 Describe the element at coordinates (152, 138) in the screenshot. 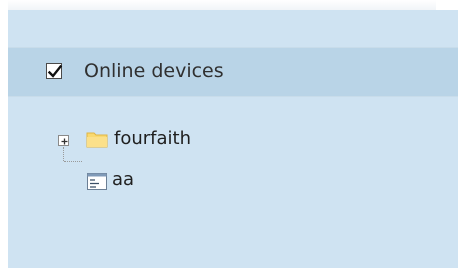

I see `tree-node-fourfaith: fourfaith` at that location.